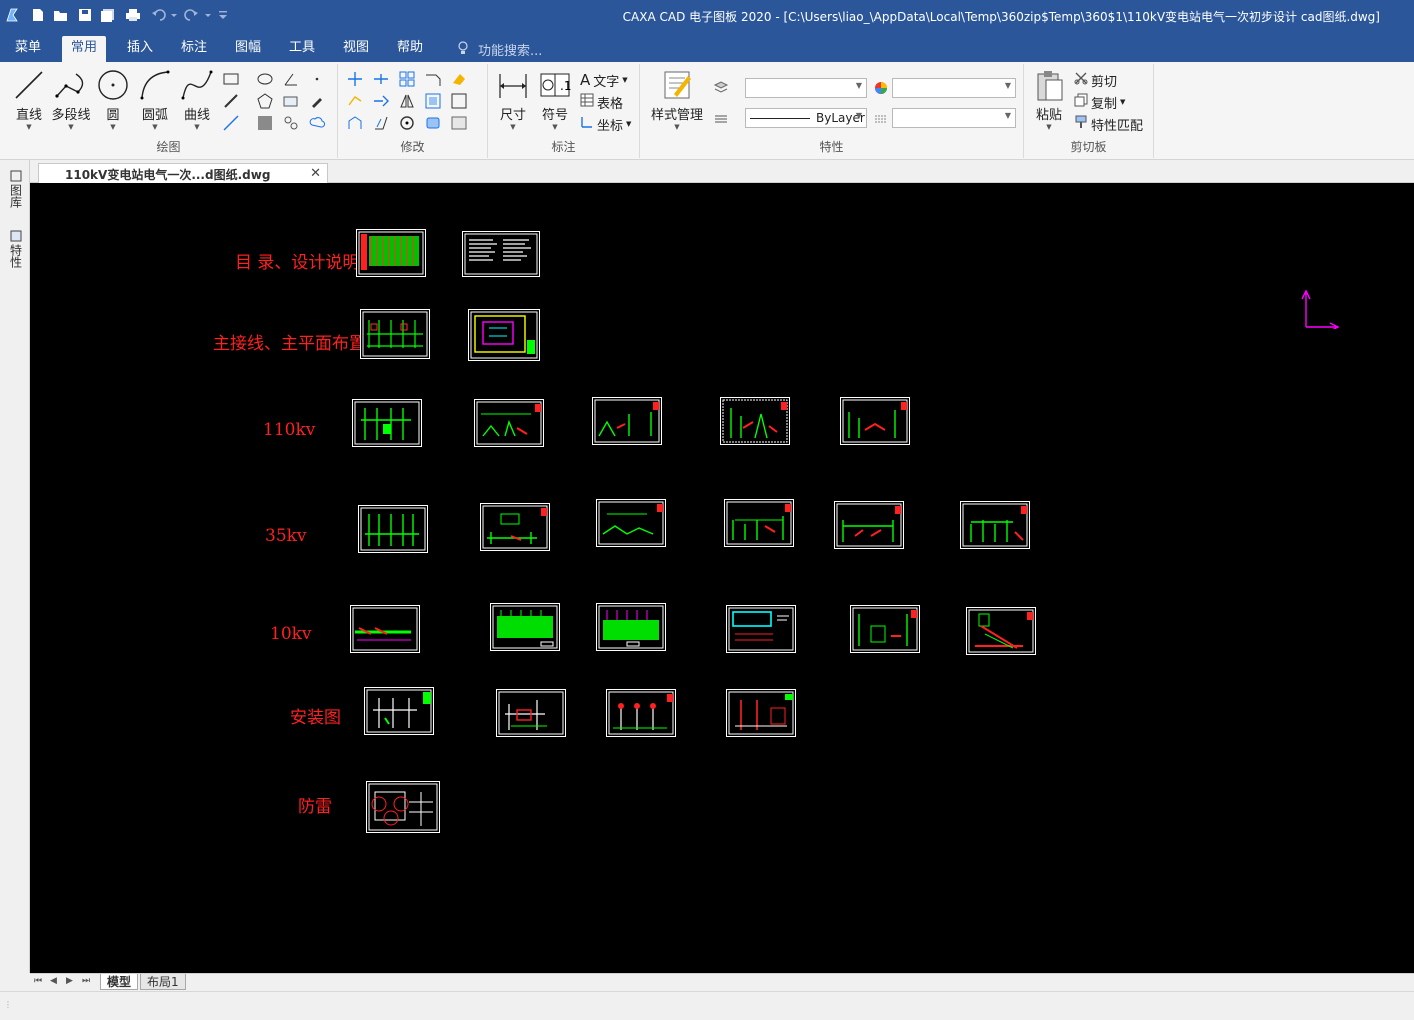  Describe the element at coordinates (84, 49) in the screenshot. I see `tab-common: 常用` at that location.